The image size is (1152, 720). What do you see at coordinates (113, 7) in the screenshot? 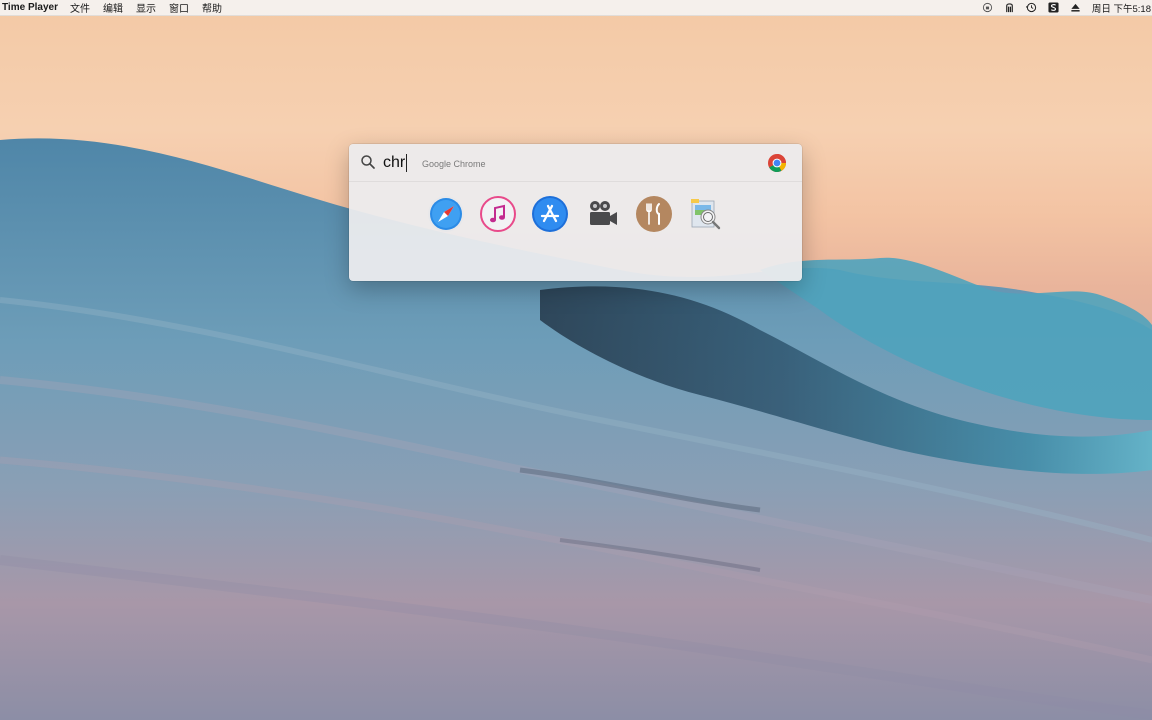
I see `menu-edit: 编辑` at bounding box center [113, 7].